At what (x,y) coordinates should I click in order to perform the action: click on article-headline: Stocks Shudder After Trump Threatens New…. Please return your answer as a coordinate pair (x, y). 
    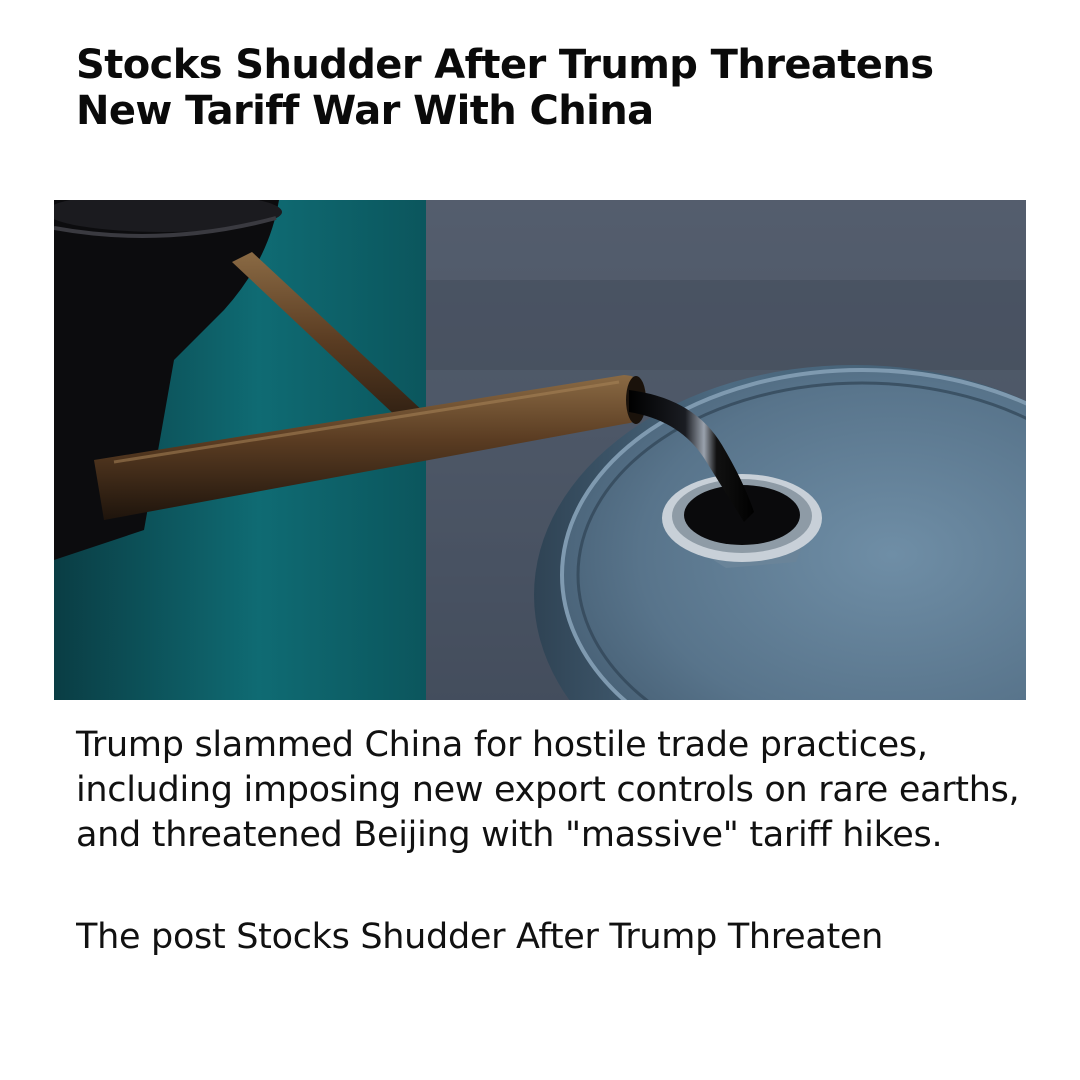
    Looking at the image, I should click on (505, 88).